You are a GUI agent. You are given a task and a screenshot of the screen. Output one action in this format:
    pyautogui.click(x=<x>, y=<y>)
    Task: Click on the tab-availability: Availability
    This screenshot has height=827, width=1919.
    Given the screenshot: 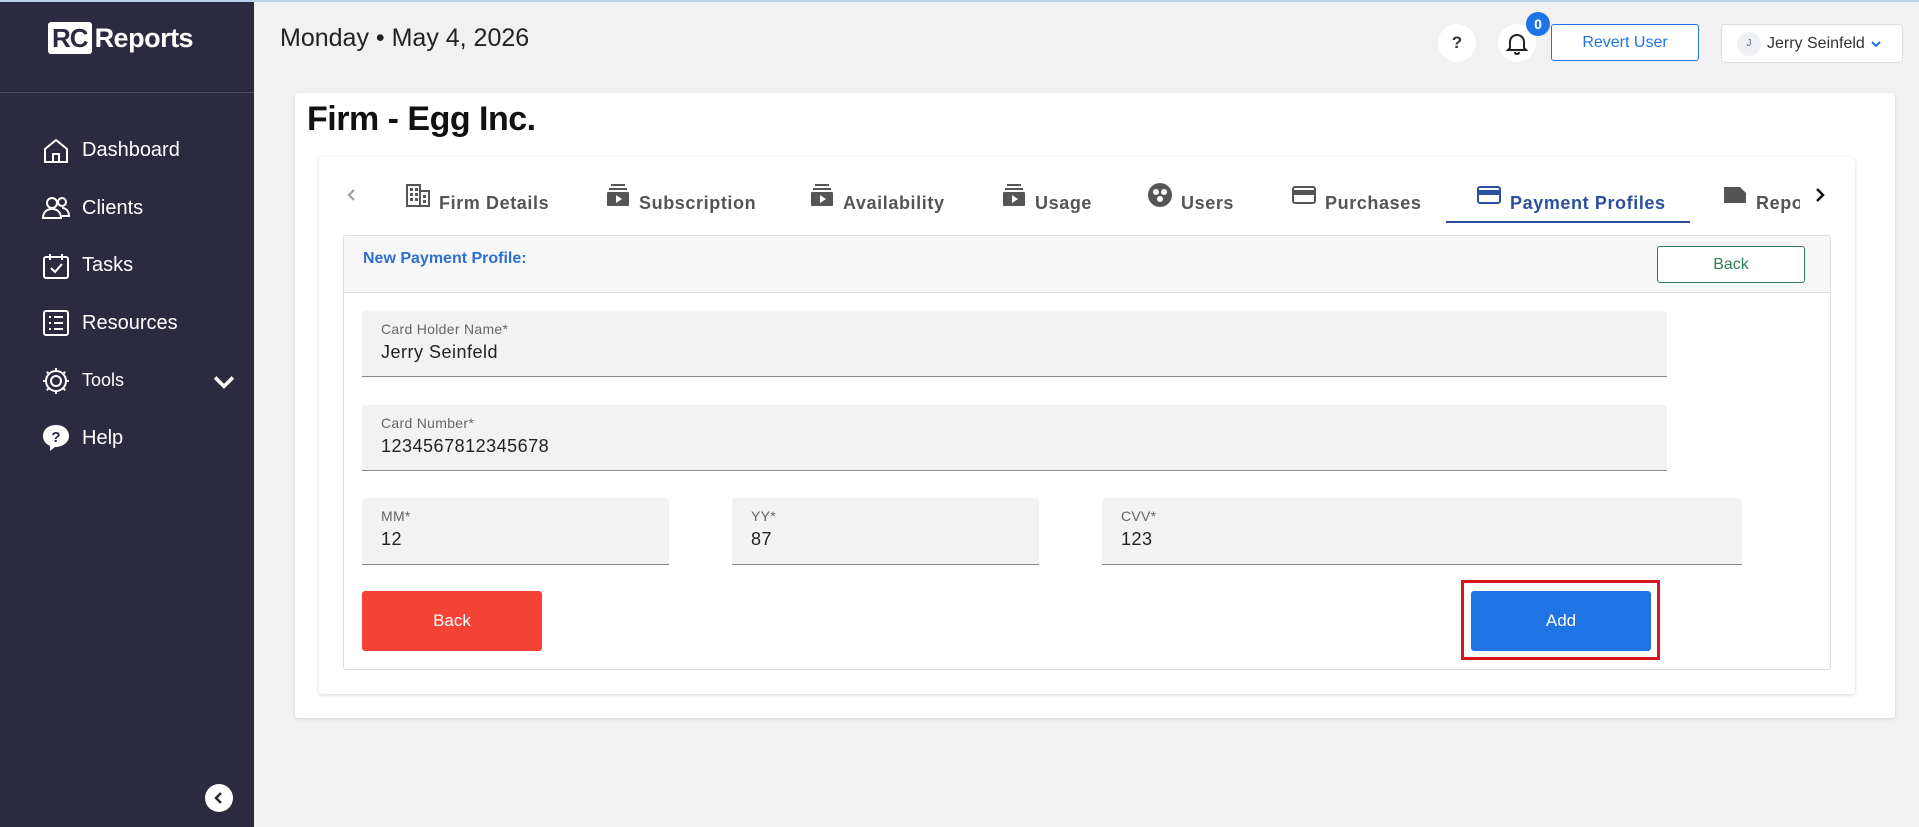 What is the action you would take?
    pyautogui.click(x=877, y=198)
    